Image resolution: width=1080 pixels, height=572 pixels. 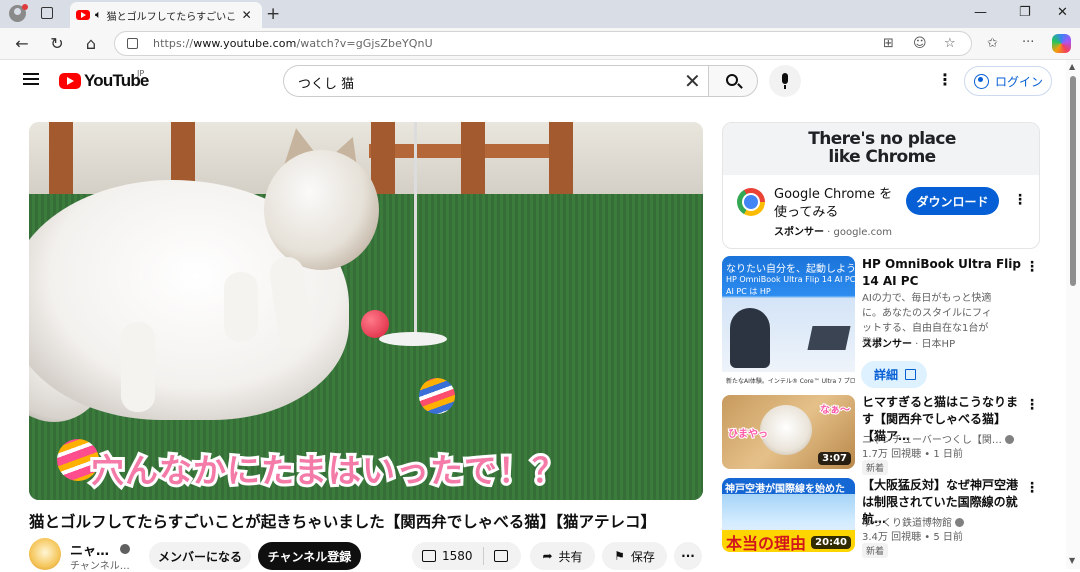 I want to click on chrome-logo-icon, so click(x=751, y=202).